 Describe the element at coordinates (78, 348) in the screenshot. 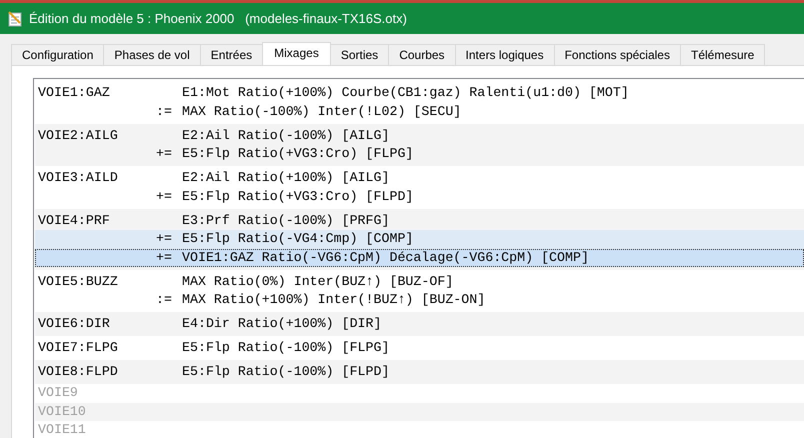

I see `channel-name: VOIE7:FLPG` at that location.